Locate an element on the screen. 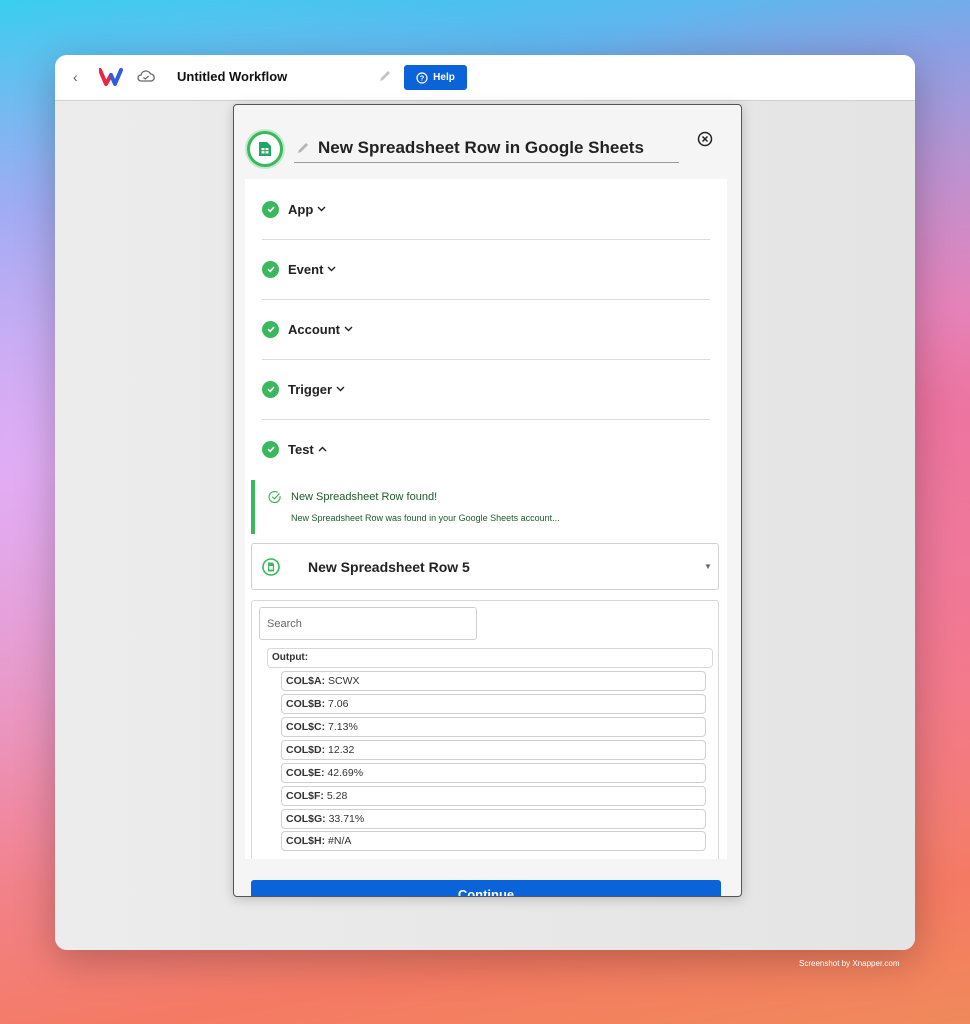  check-circle-outline-icon is located at coordinates (274, 497).